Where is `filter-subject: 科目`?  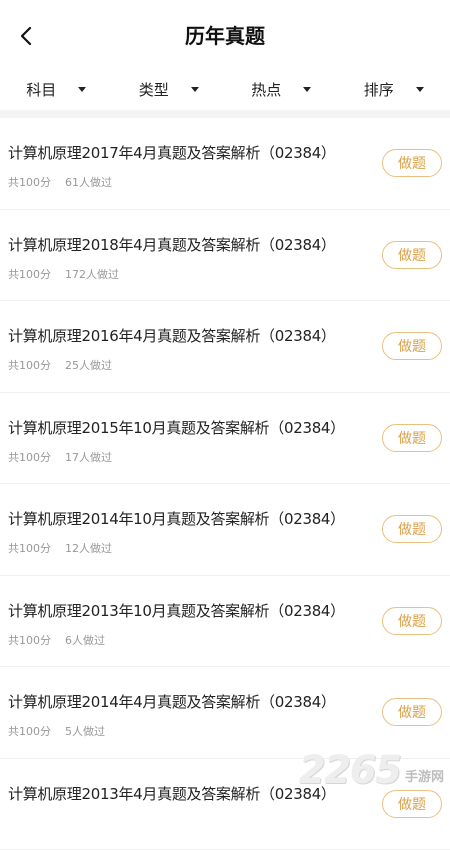 filter-subject: 科目 is located at coordinates (56, 89).